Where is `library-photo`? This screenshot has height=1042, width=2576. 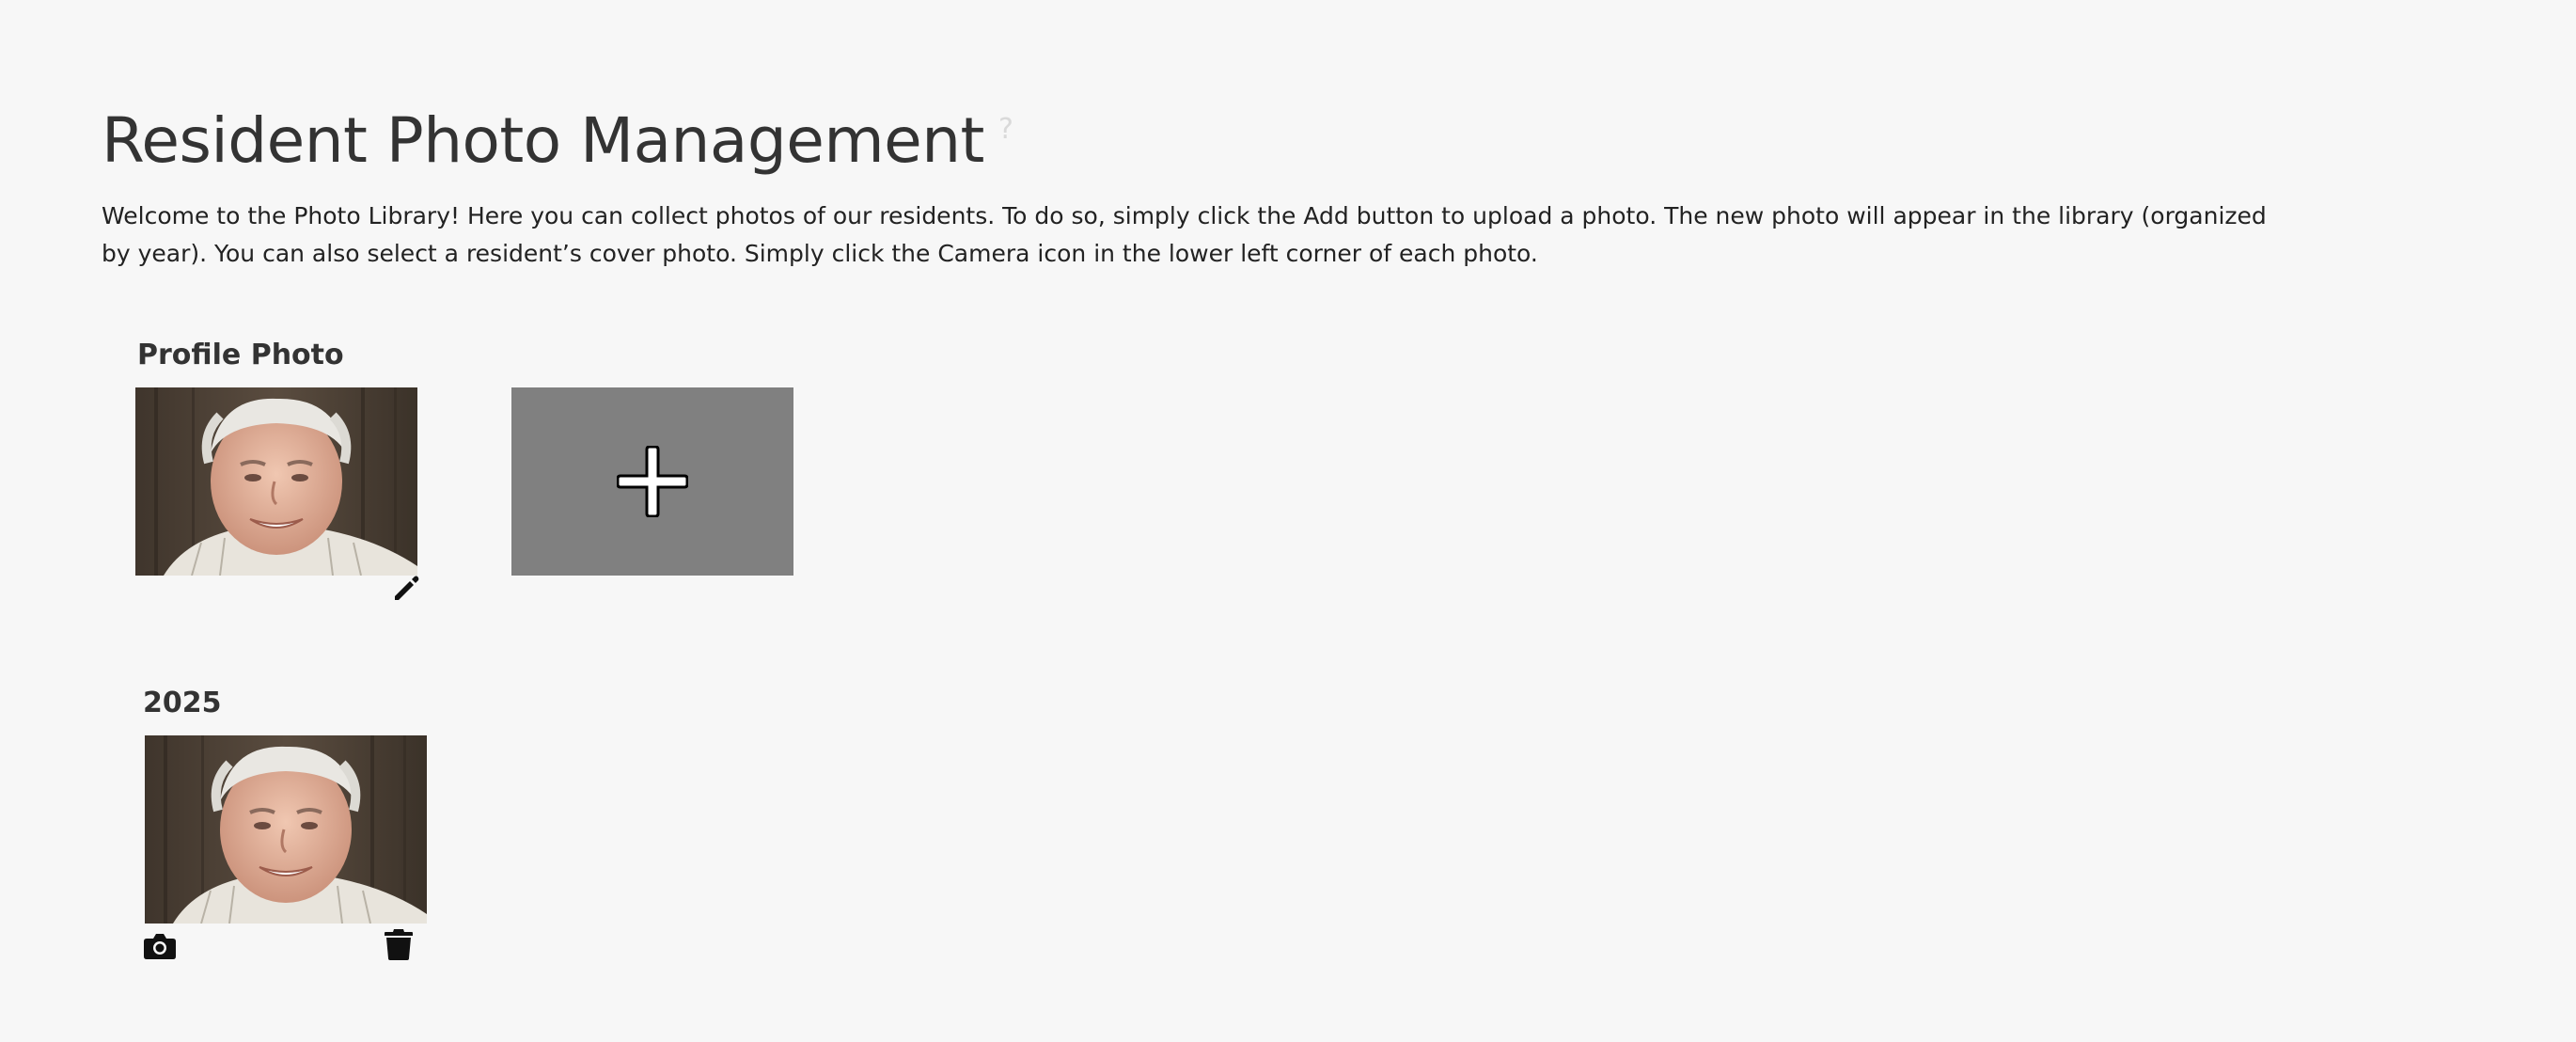 library-photo is located at coordinates (286, 829).